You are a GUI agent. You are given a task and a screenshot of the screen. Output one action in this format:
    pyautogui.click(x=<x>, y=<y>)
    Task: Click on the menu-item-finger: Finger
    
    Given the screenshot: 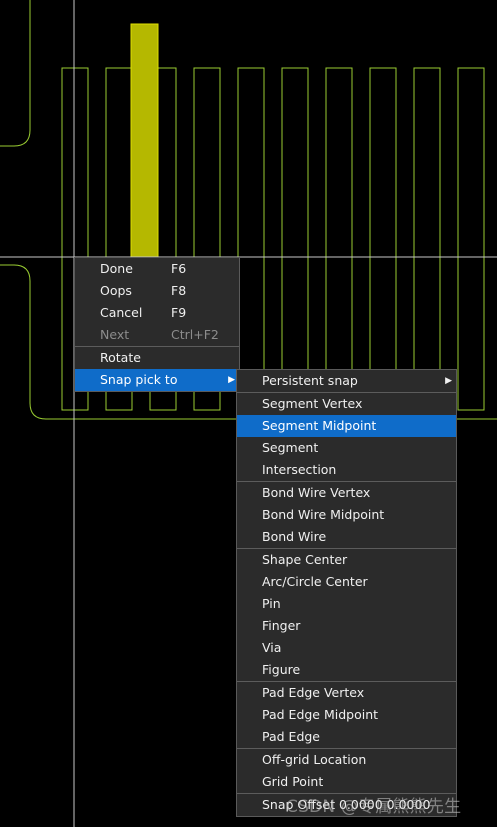 What is the action you would take?
    pyautogui.click(x=346, y=626)
    